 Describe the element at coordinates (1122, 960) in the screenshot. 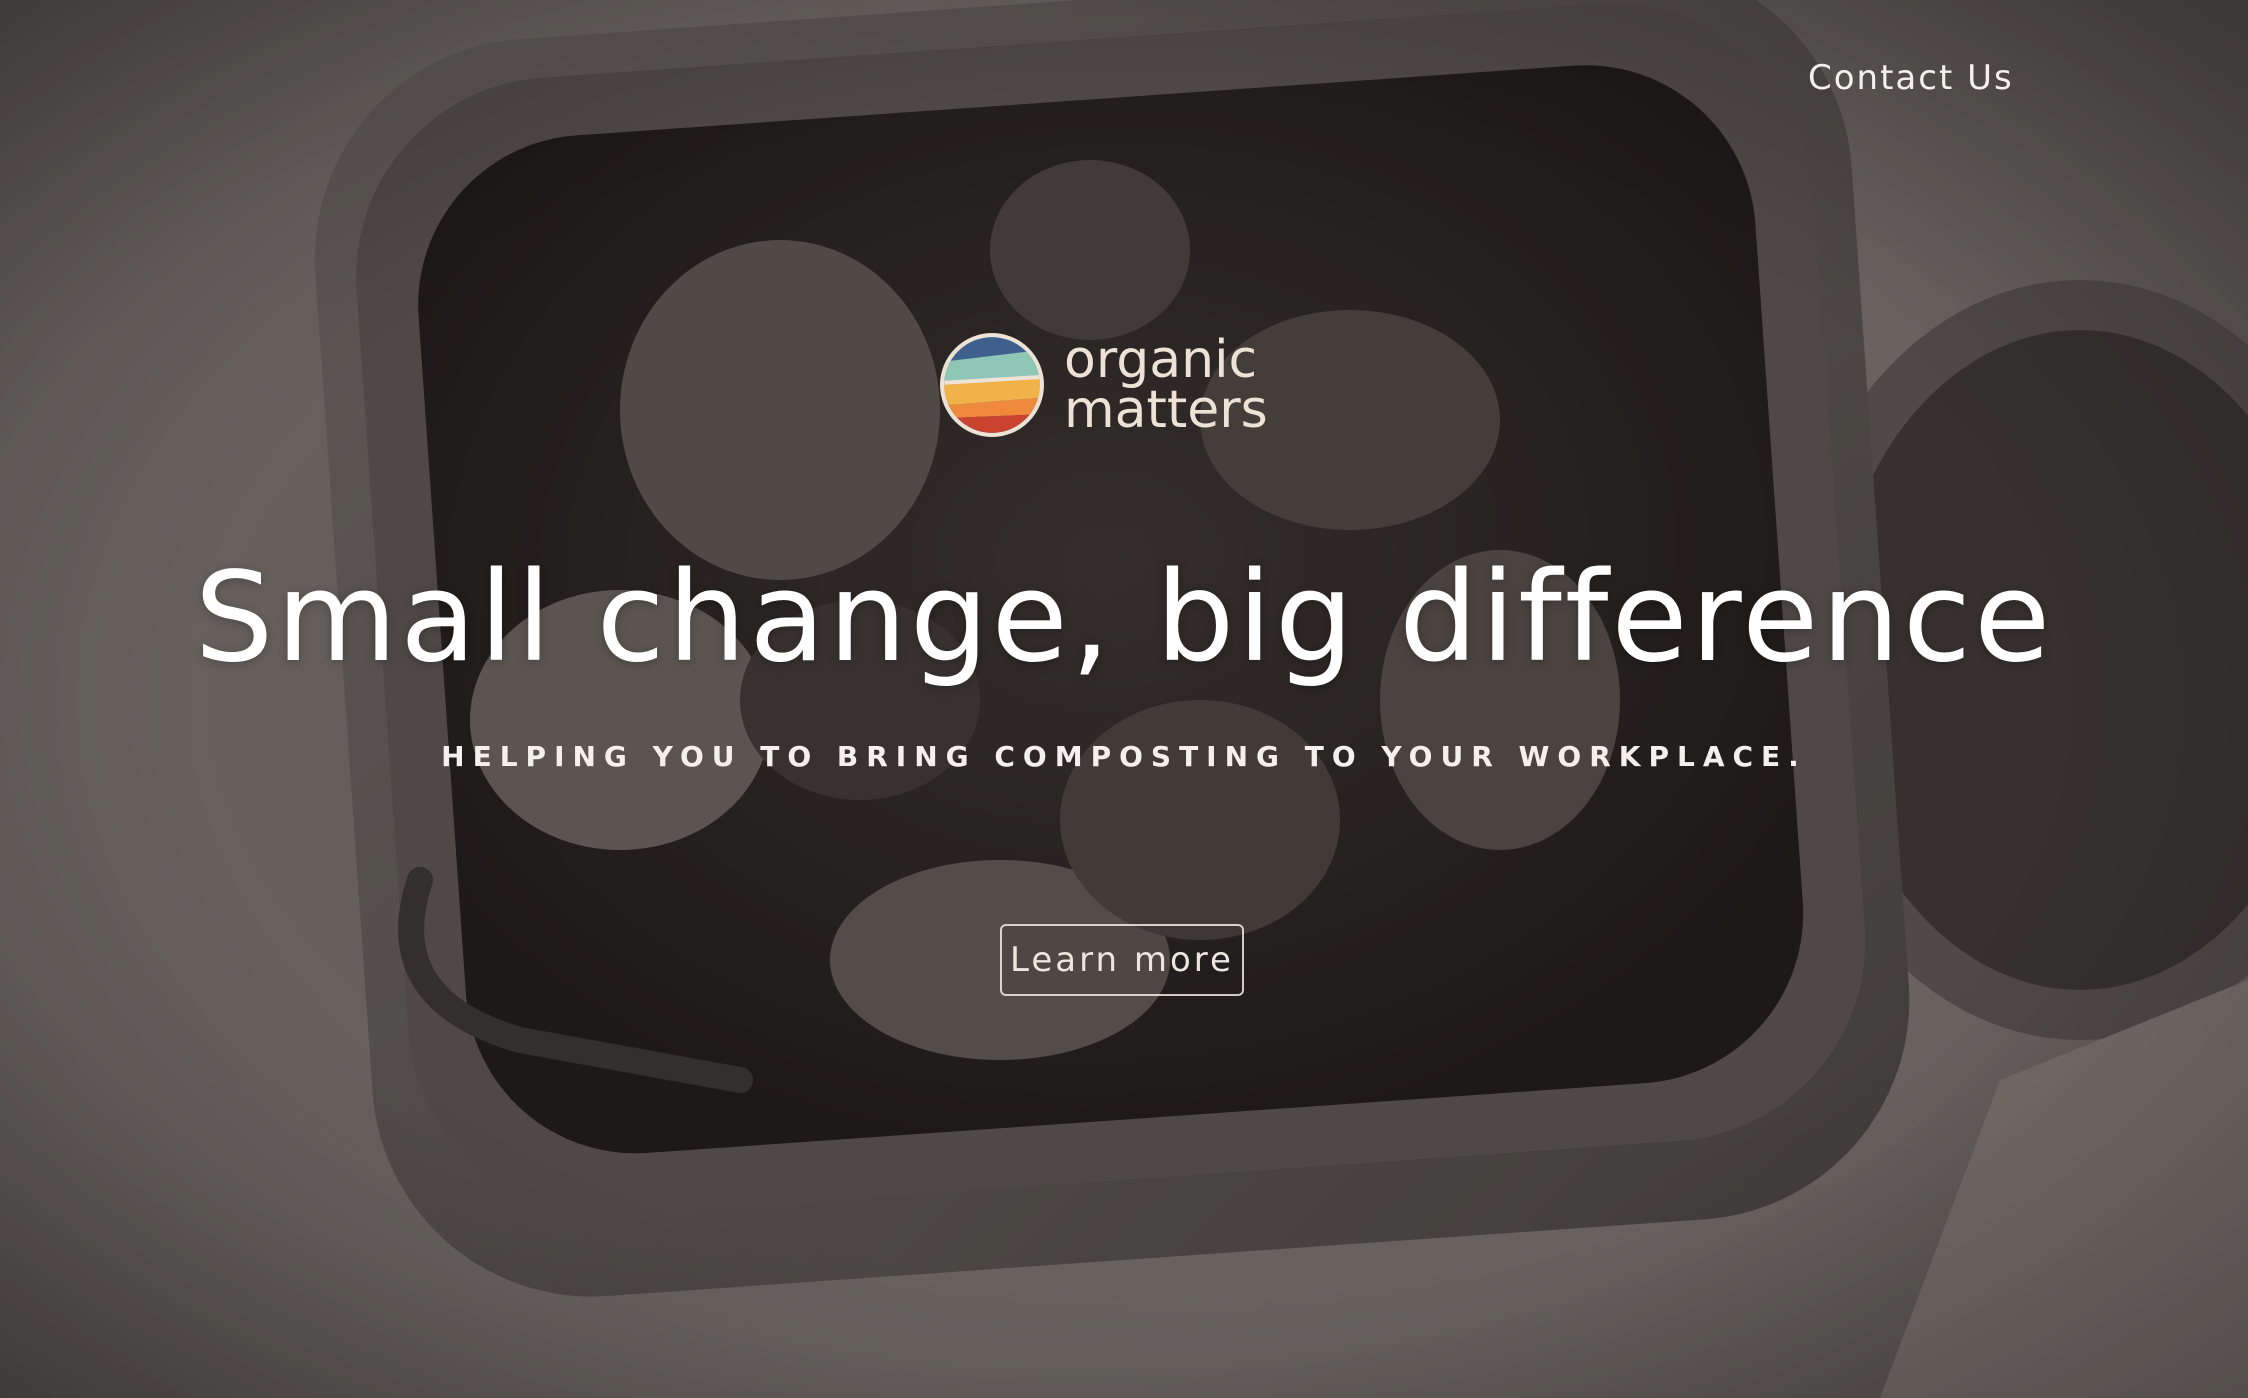

I see `learn-more-button: Learn more` at that location.